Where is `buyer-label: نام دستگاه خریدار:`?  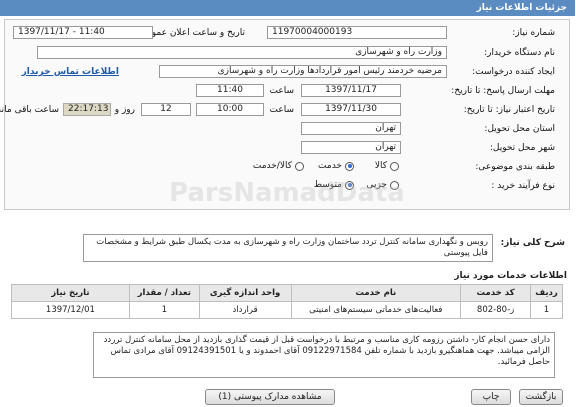
buyer-label: نام دستگاه خریدار: is located at coordinates (520, 53).